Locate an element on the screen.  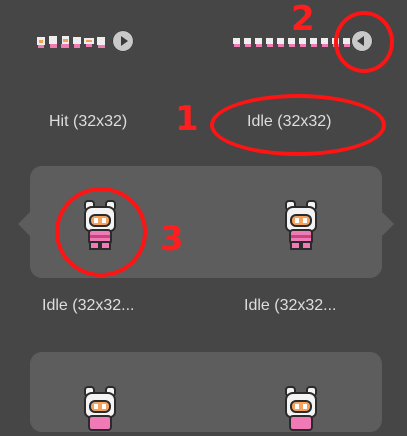
hit-sprite-strip is located at coordinates (85, 41).